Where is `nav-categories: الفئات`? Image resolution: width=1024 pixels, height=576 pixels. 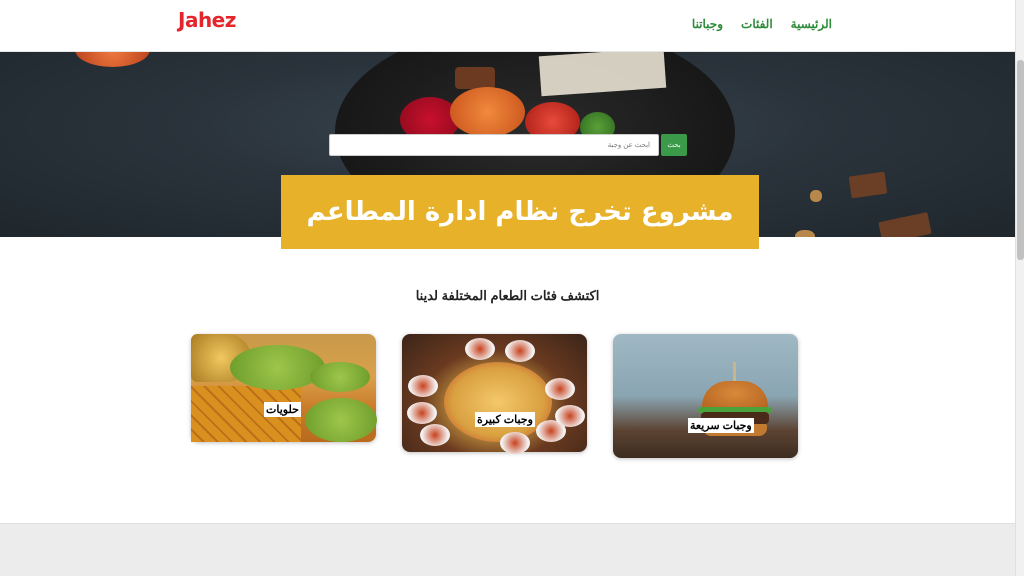 nav-categories: الفئات is located at coordinates (757, 24).